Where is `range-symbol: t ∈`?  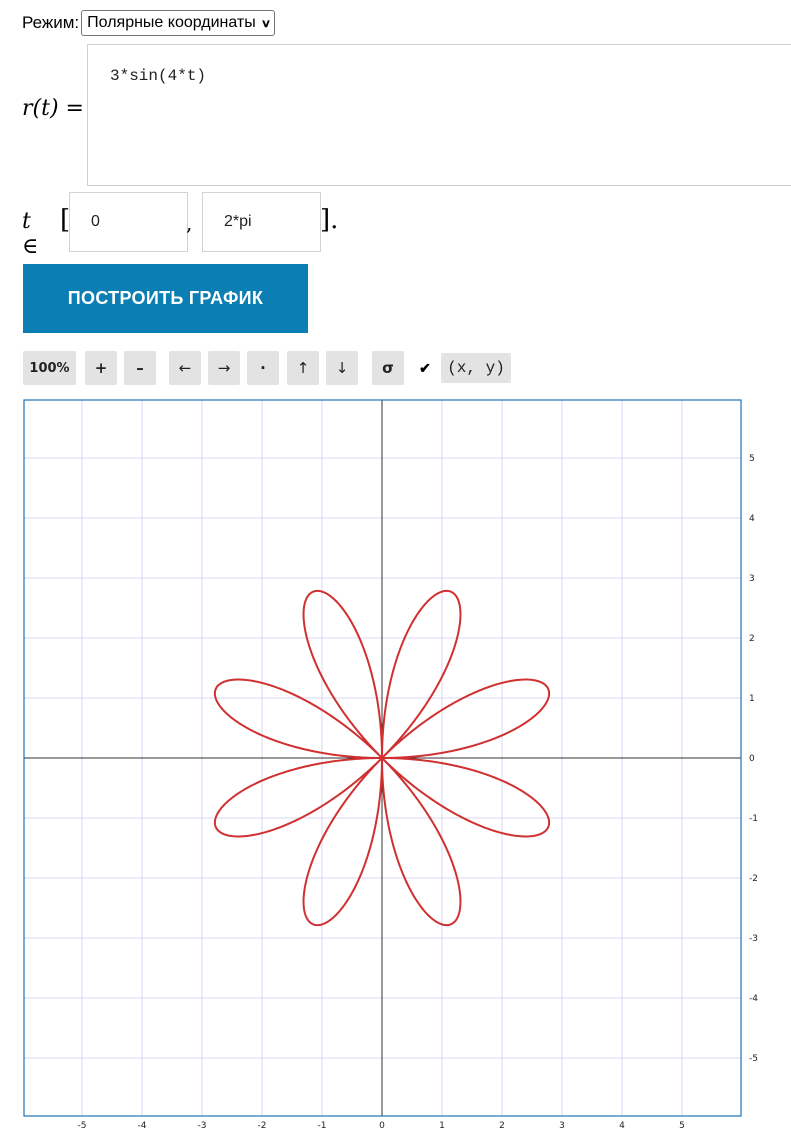 range-symbol: t ∈ is located at coordinates (30, 234).